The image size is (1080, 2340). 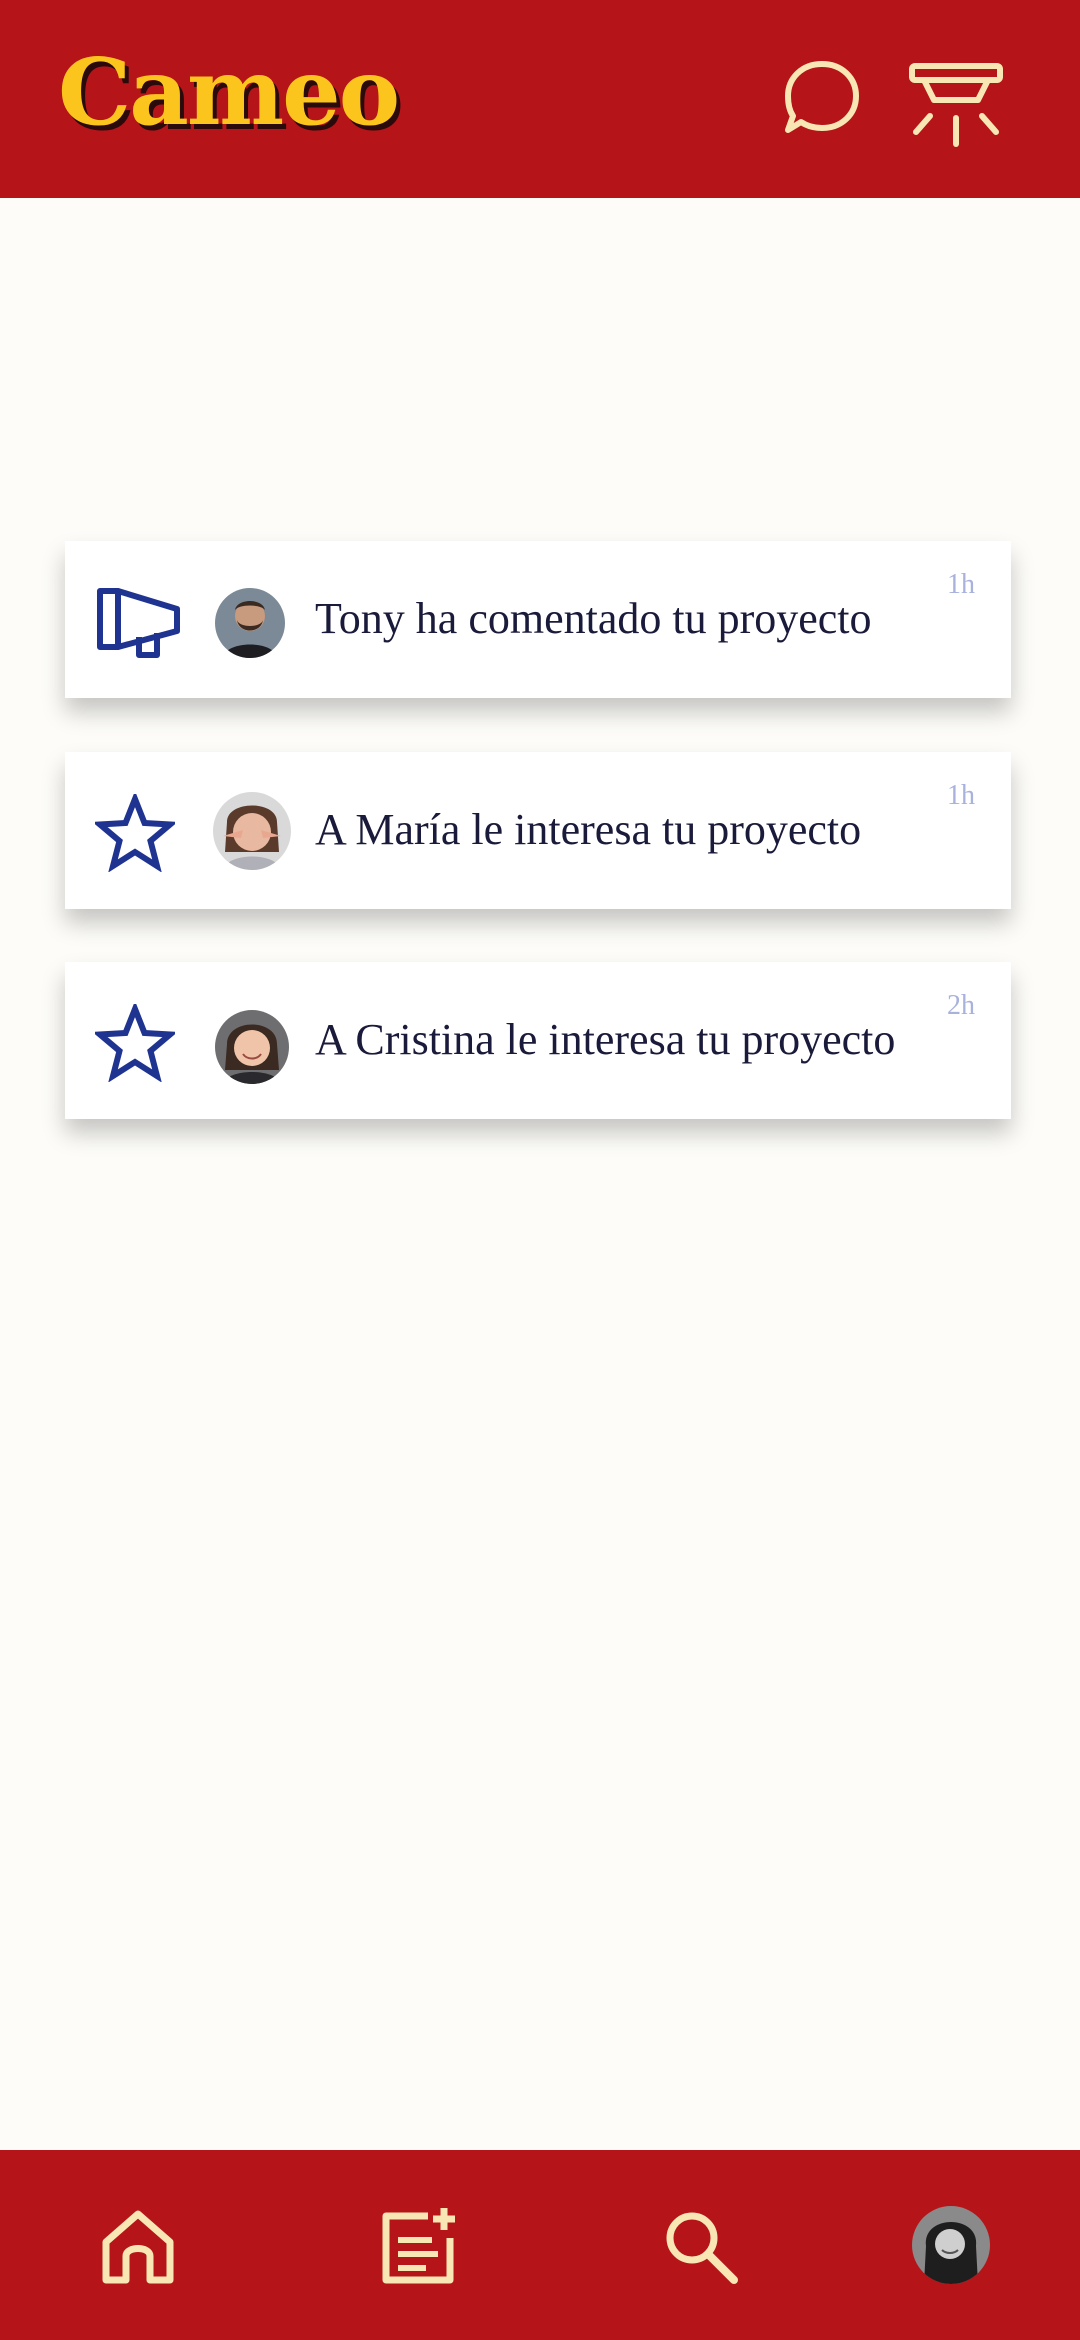 I want to click on notification-message: A María le interesa tu proyecto, so click(x=588, y=829).